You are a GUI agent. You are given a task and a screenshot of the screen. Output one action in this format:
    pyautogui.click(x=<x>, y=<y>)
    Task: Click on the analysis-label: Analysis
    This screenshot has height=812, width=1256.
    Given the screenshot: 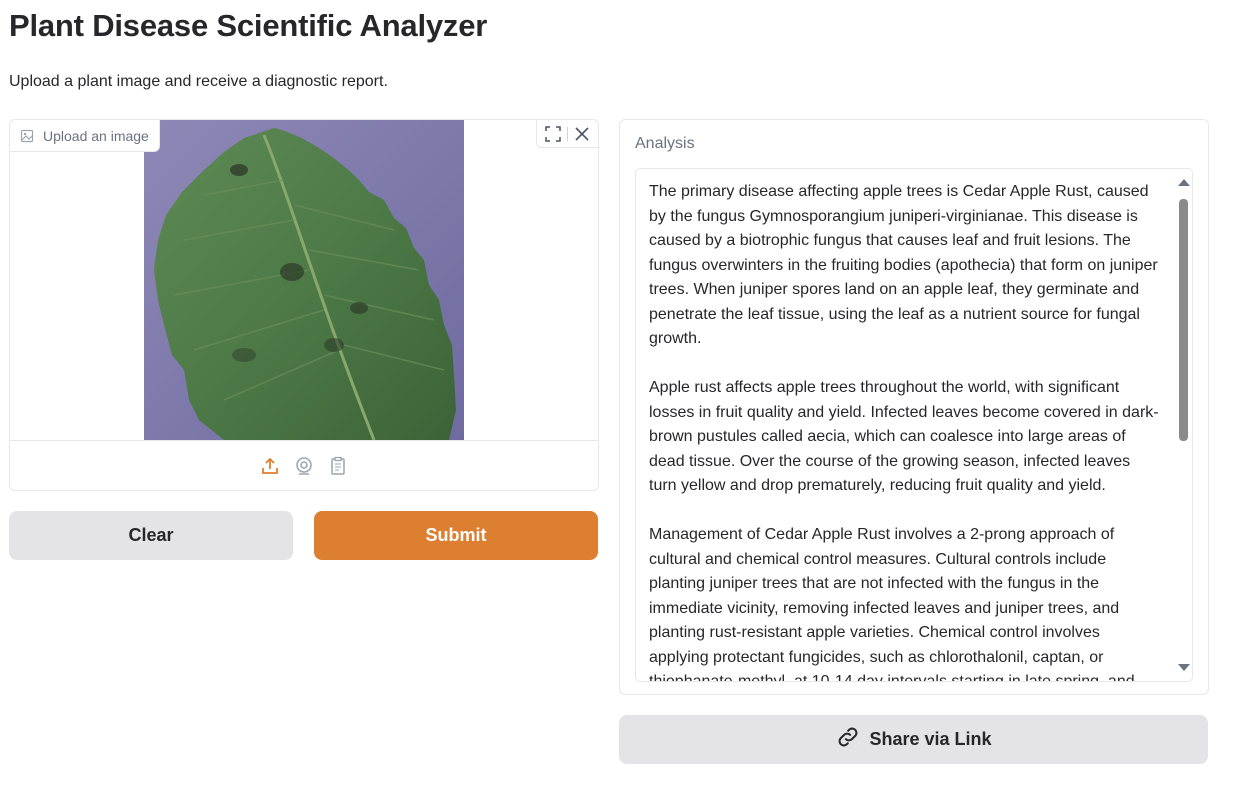 What is the action you would take?
    pyautogui.click(x=665, y=143)
    